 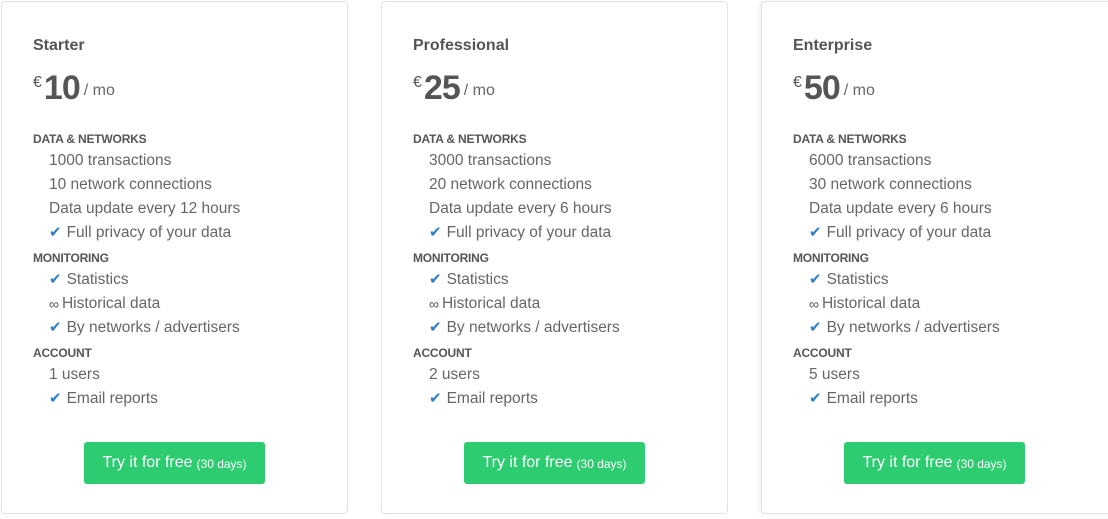 I want to click on feature-section: ACCOUNT 5 users ✔ Email reports, so click(x=950, y=377).